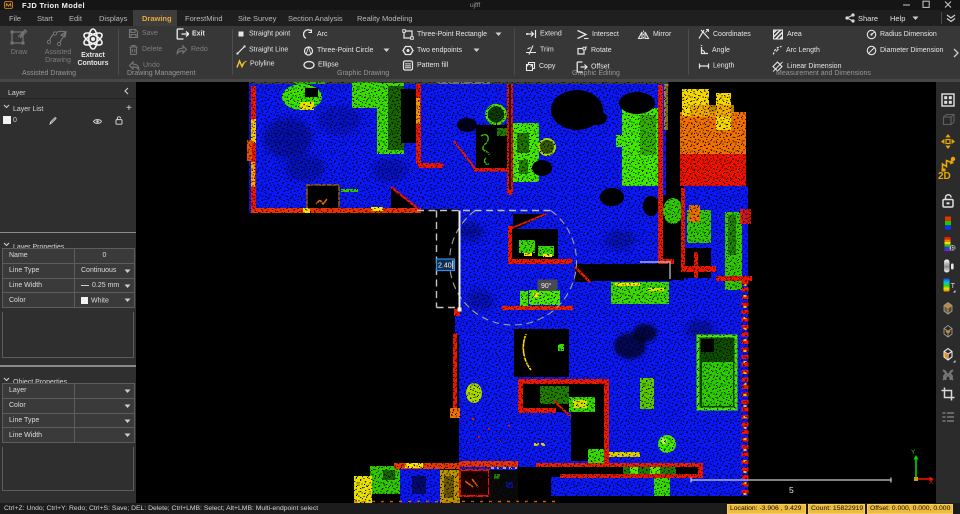 The width and height of the screenshot is (960, 514). Describe the element at coordinates (546, 286) in the screenshot. I see `svg-text: 90°` at that location.